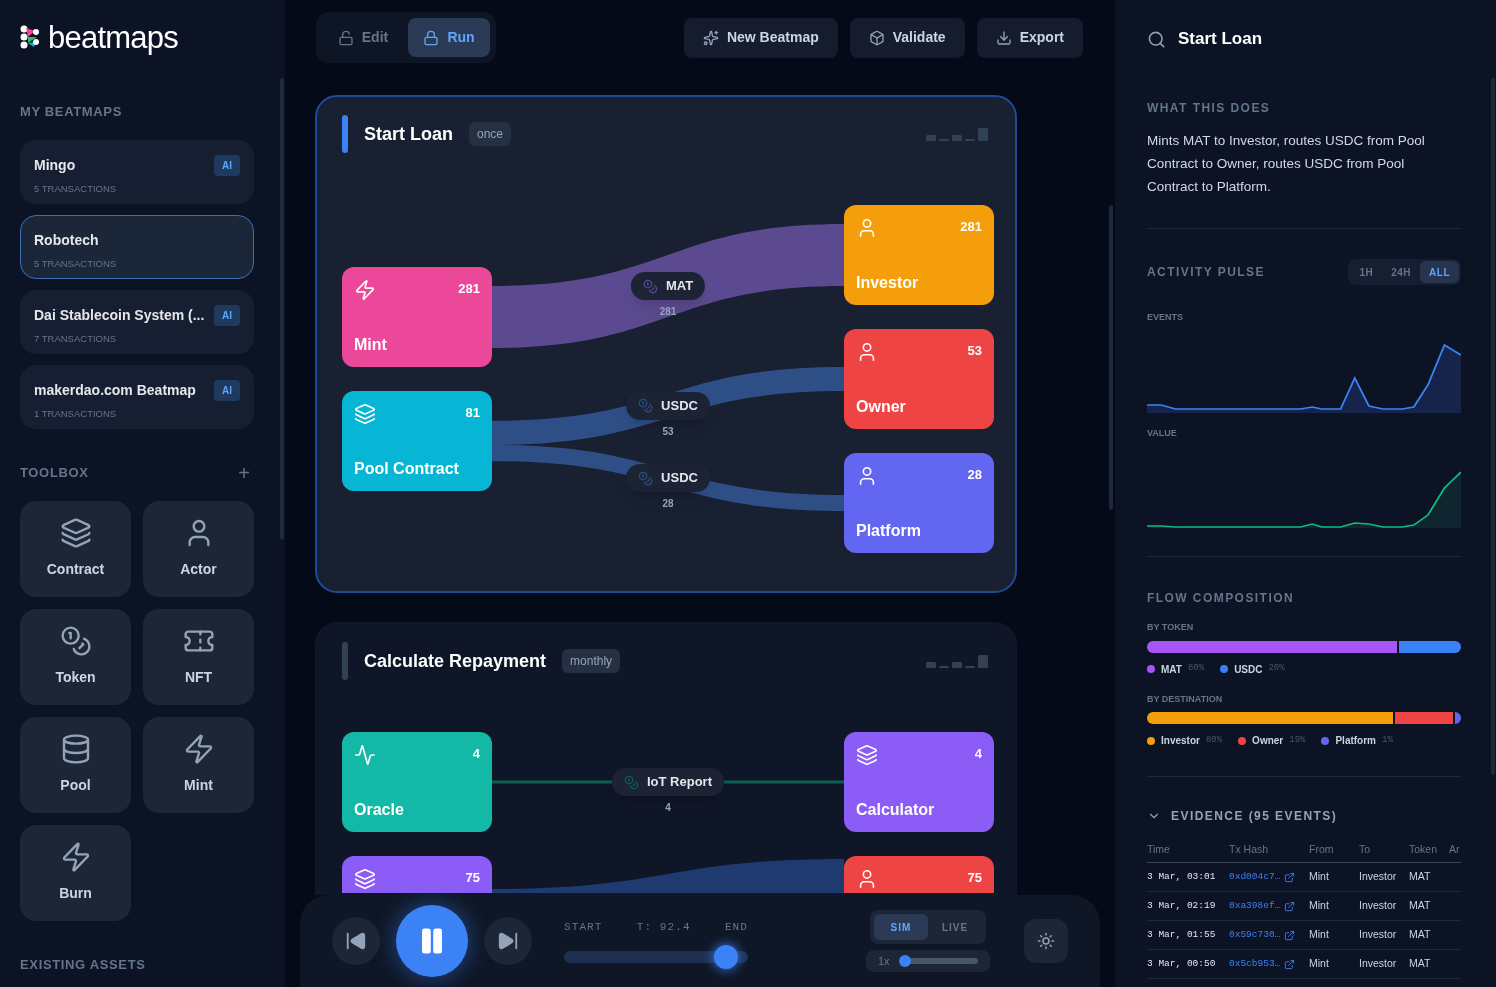  Describe the element at coordinates (408, 134) in the screenshot. I see `step-title: Start Loan` at that location.